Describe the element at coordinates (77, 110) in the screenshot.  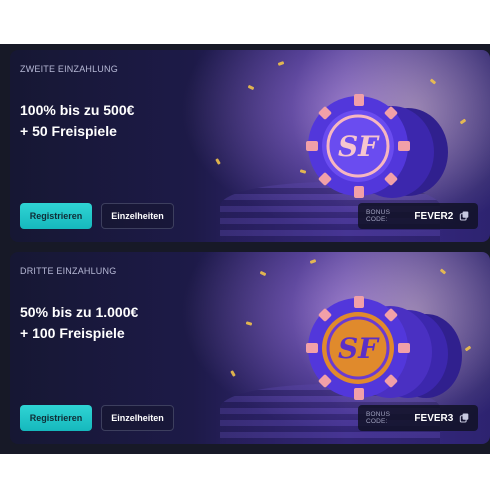
I see `offer-title-line1: 100% bis zu 500€` at that location.